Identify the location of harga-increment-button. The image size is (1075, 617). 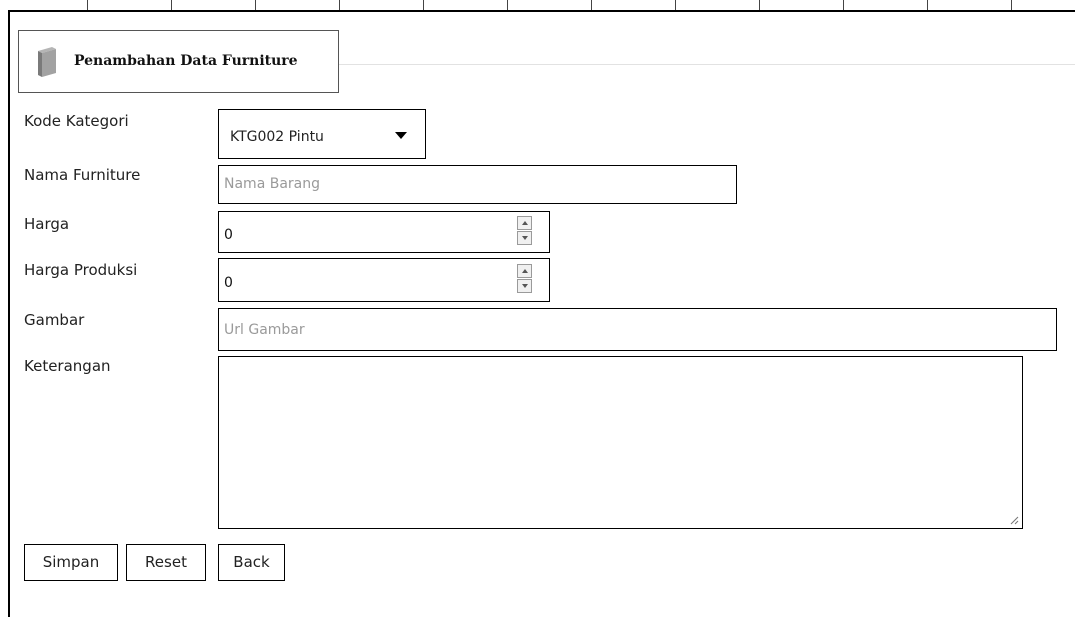
(524, 223).